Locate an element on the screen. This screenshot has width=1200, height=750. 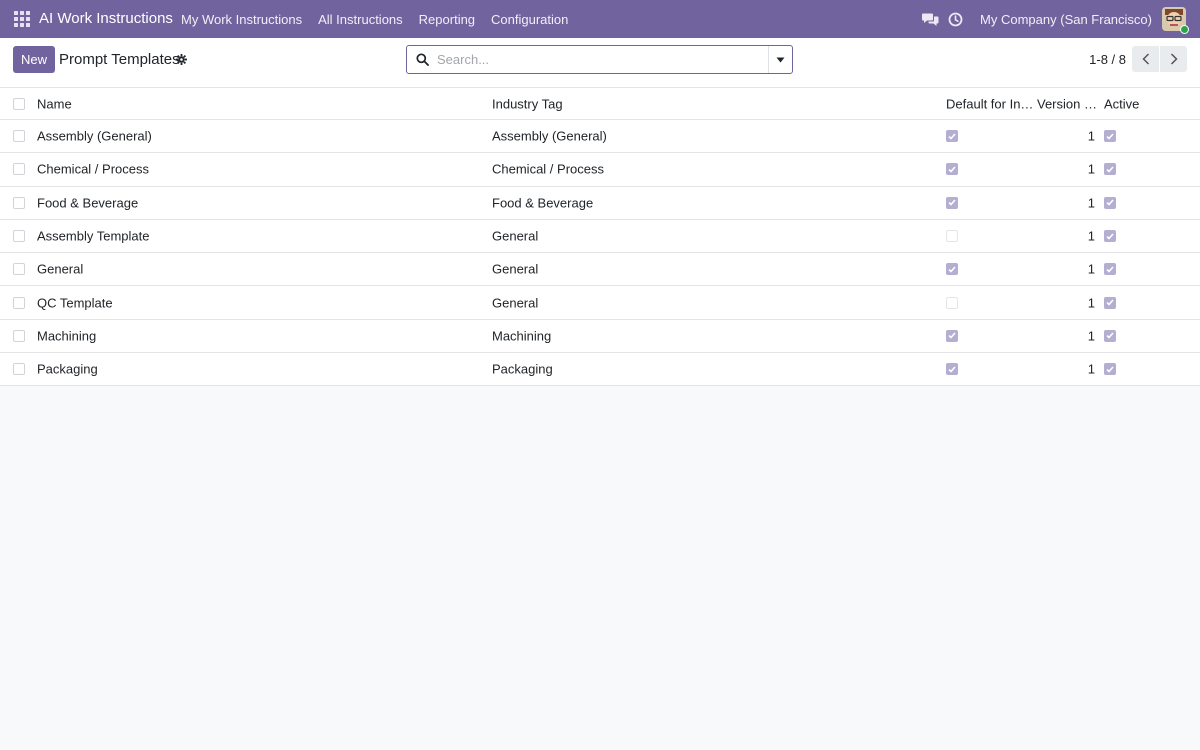
online-status-dot is located at coordinates (1184, 29).